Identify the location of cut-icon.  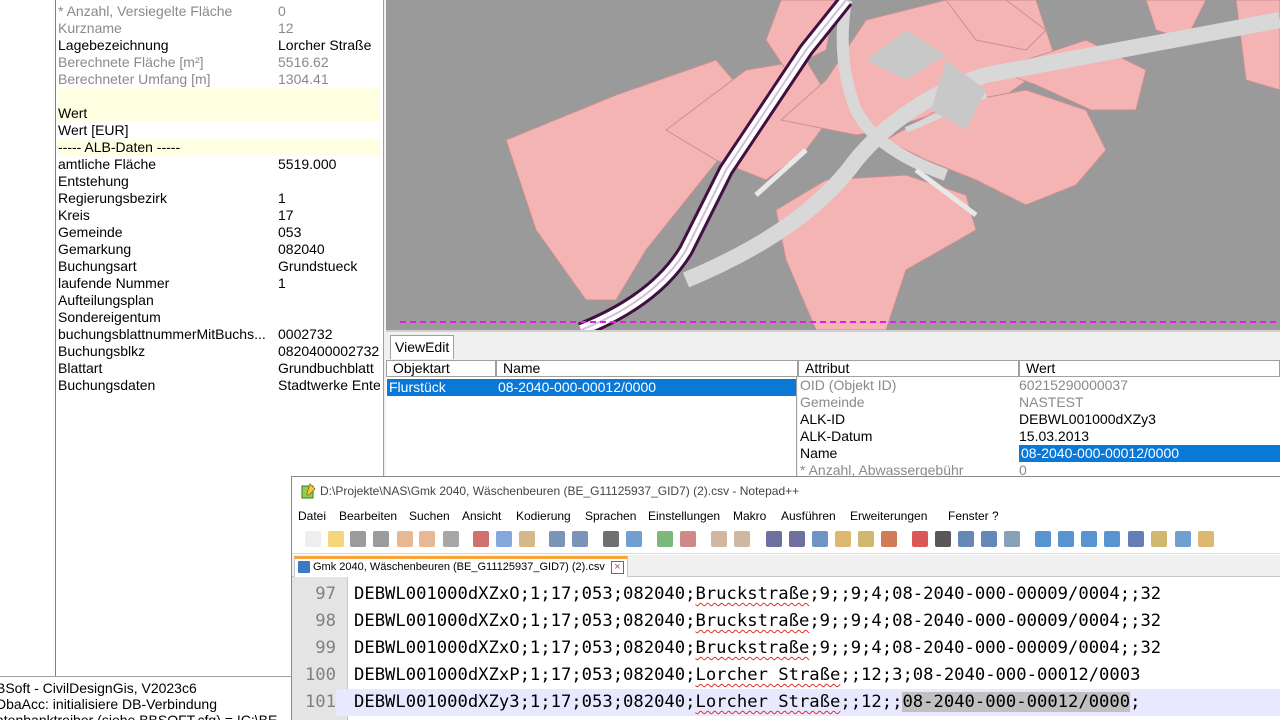
(481, 539).